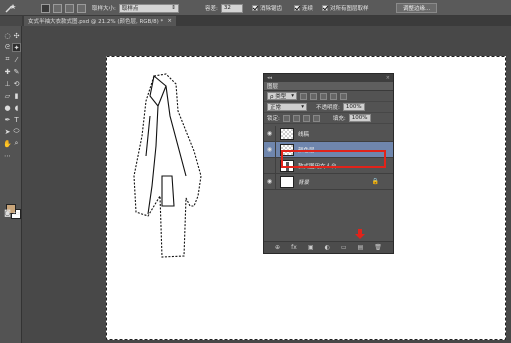 This screenshot has height=343, width=511. What do you see at coordinates (277, 247) in the screenshot?
I see `link-layers-icon: ⊕` at bounding box center [277, 247].